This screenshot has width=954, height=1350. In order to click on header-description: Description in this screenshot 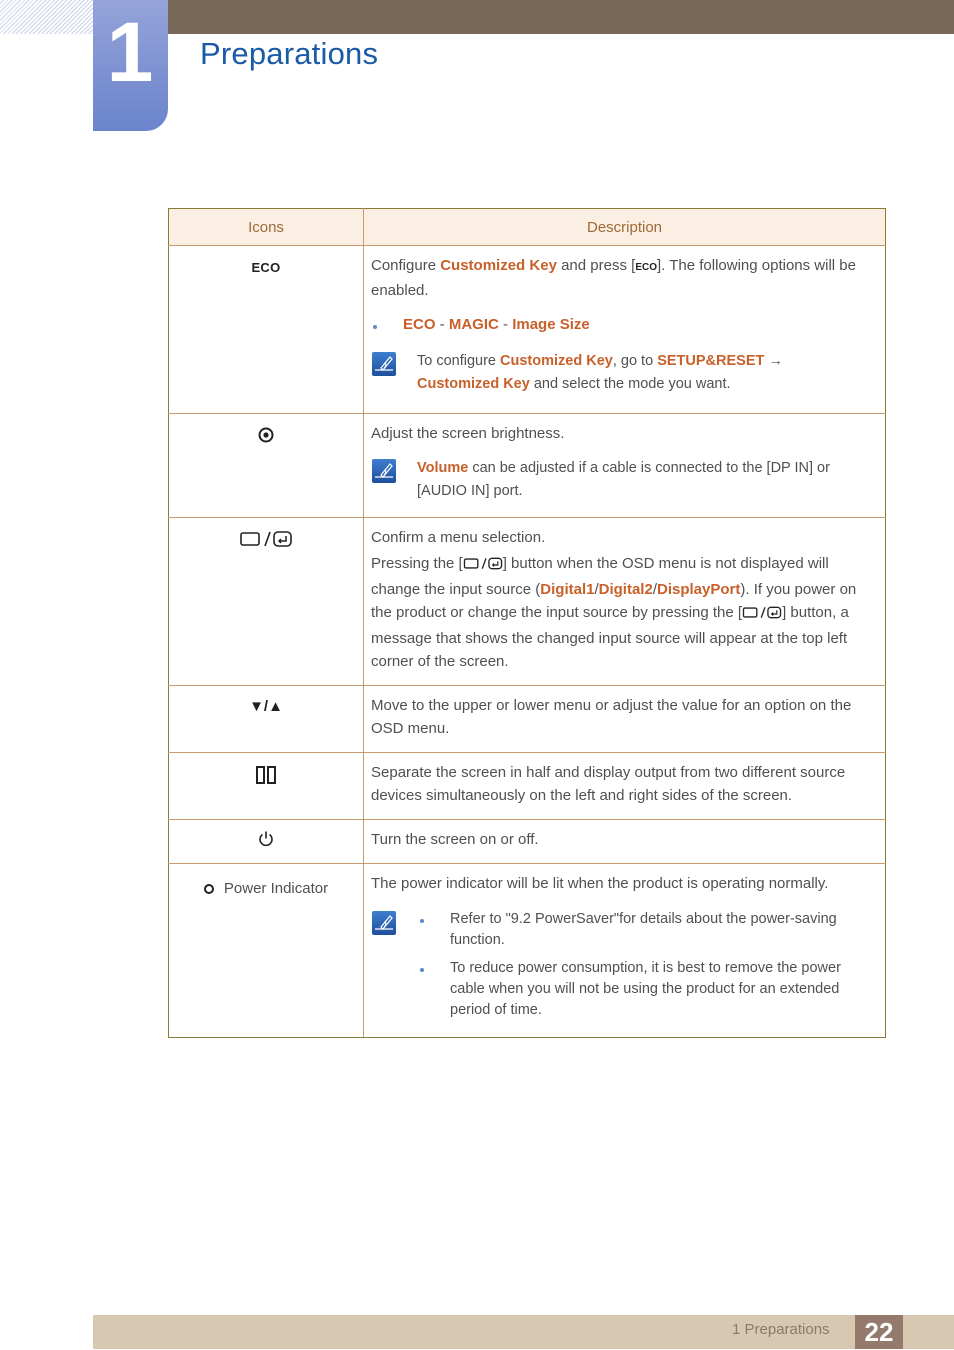, I will do `click(624, 227)`.